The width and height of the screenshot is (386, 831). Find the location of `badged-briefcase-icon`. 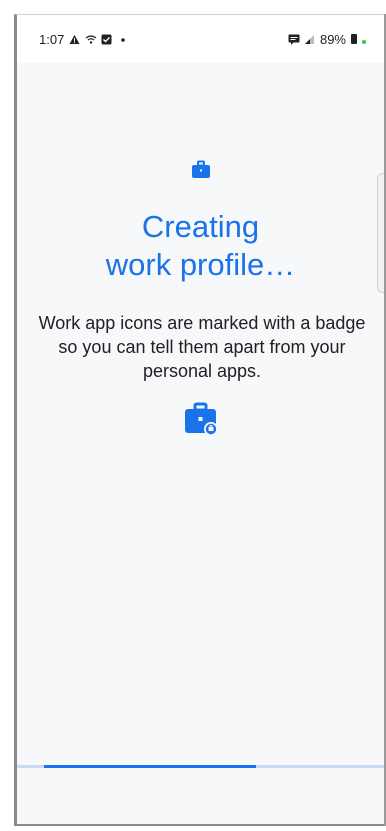

badged-briefcase-icon is located at coordinates (201, 419).